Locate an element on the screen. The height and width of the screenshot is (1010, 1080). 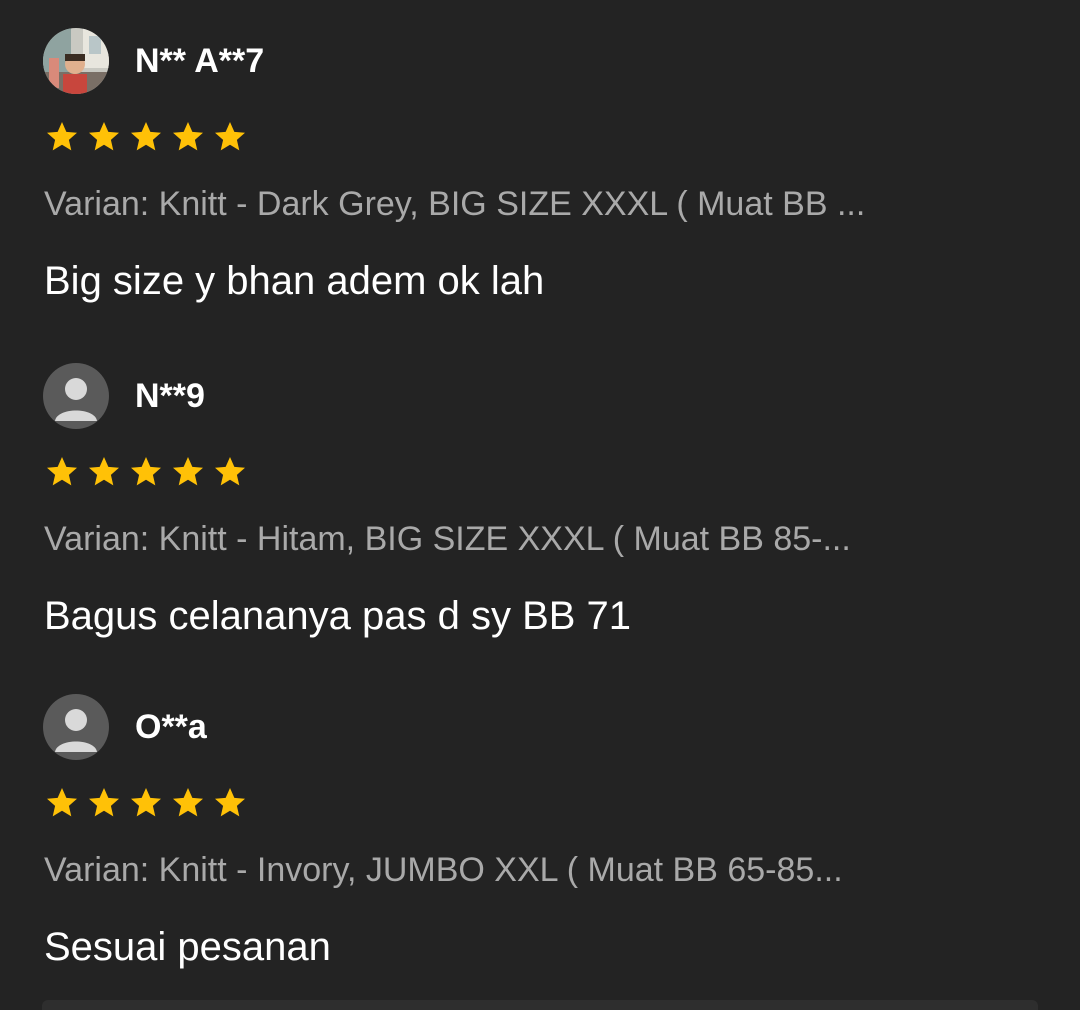
review-comment: Sesuai pesanan is located at coordinates (187, 947).